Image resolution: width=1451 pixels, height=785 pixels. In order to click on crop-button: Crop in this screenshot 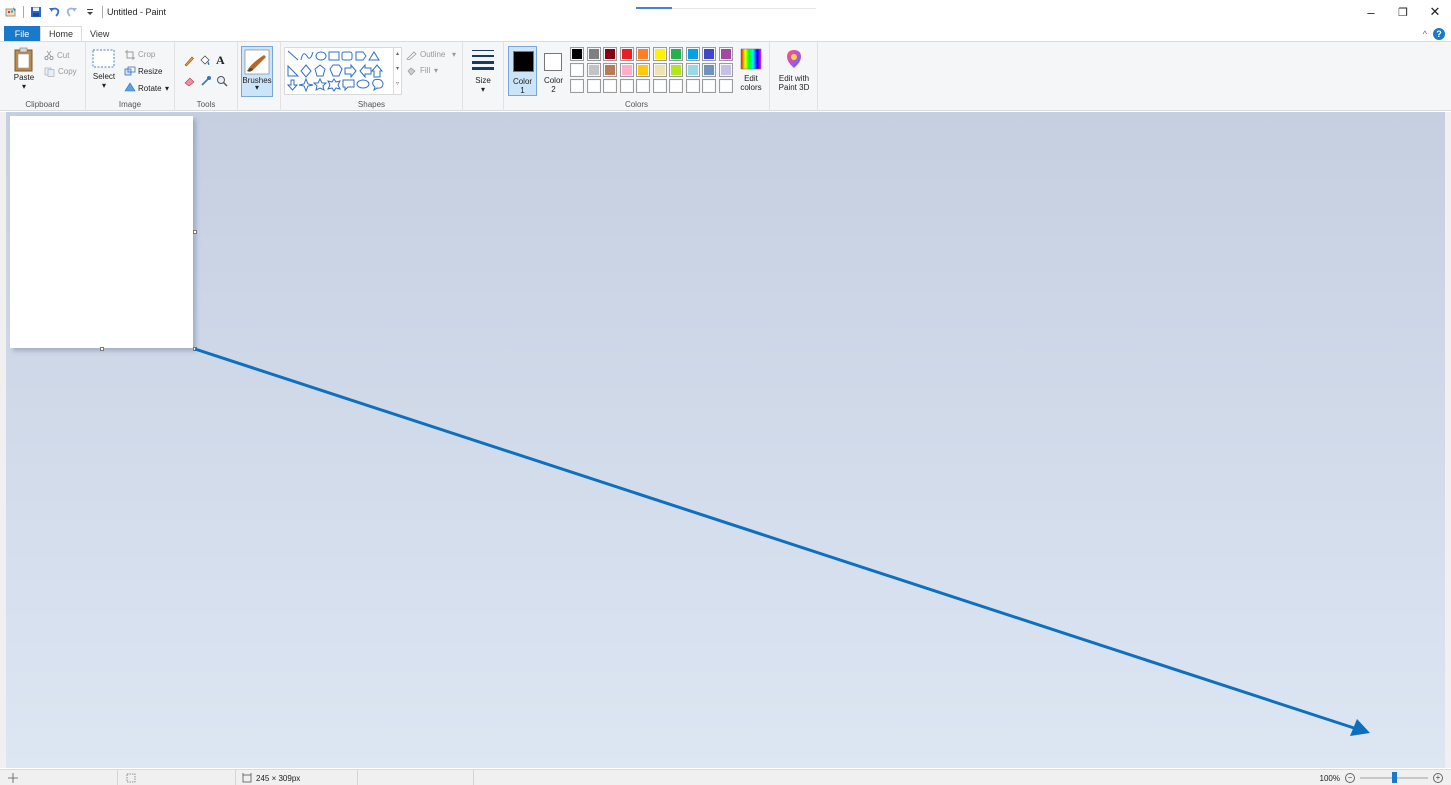, I will do `click(146, 54)`.